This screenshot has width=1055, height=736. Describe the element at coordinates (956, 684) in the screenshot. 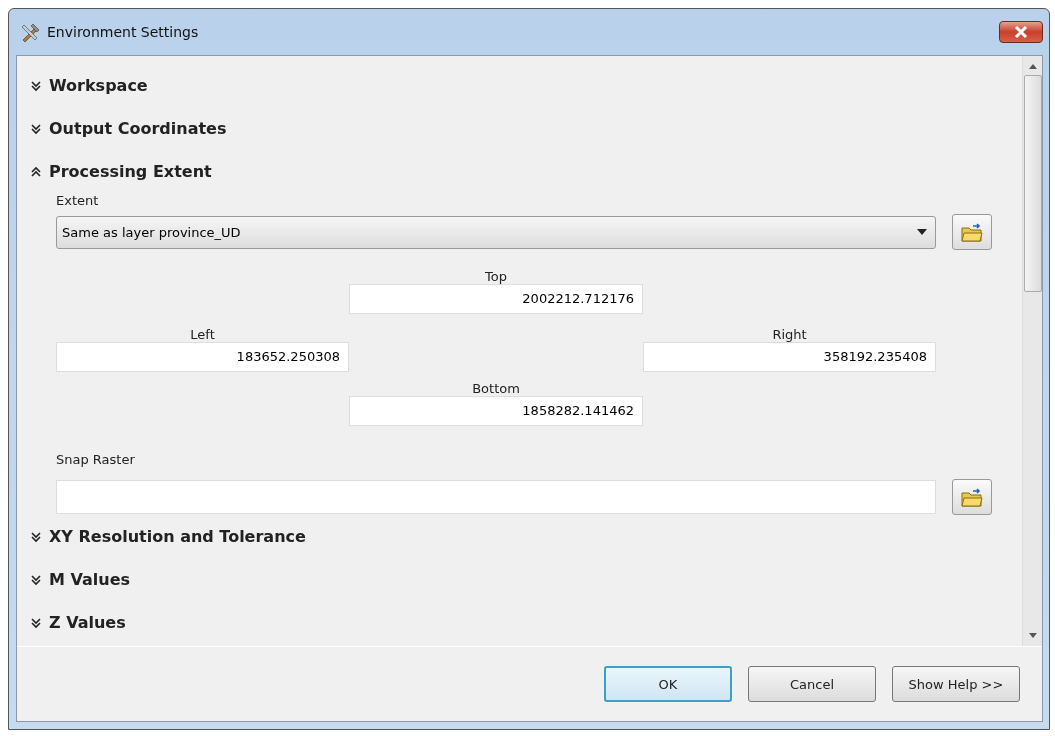

I see `dialog-button: Show Help >>` at that location.